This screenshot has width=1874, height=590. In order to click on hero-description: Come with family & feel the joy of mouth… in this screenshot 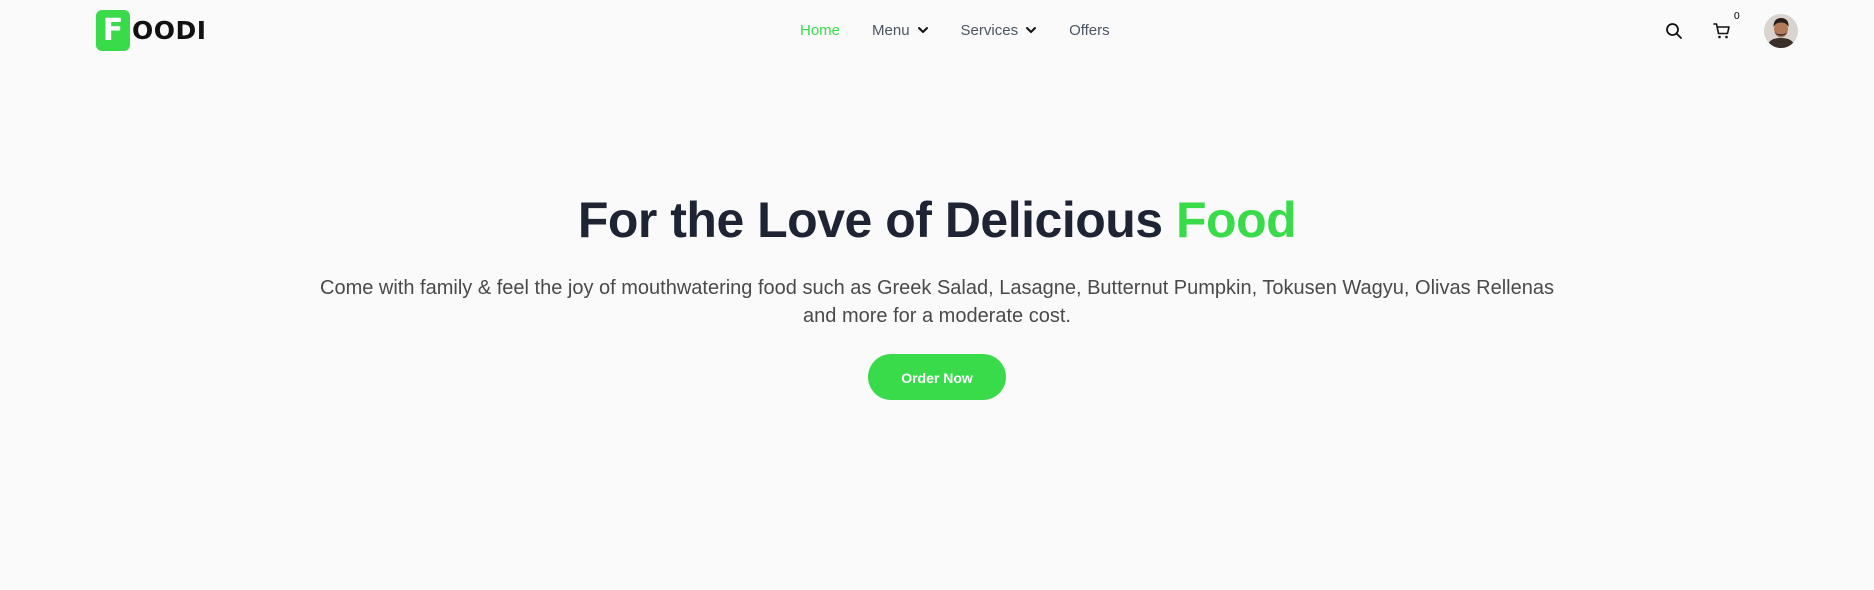, I will do `click(937, 302)`.